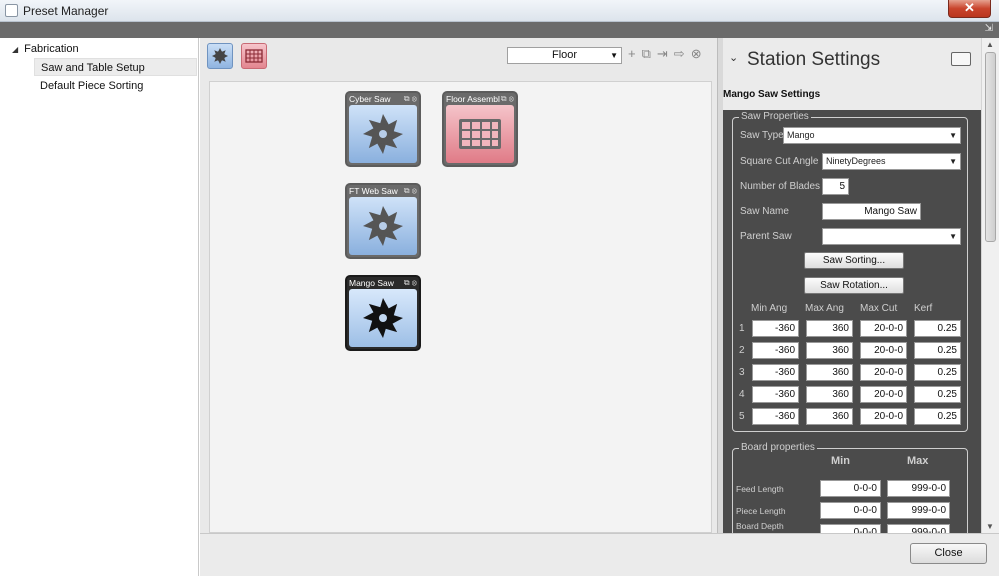 The image size is (999, 576). What do you see at coordinates (918, 528) in the screenshot?
I see `board-depth-max-field: 999-0-0` at bounding box center [918, 528].